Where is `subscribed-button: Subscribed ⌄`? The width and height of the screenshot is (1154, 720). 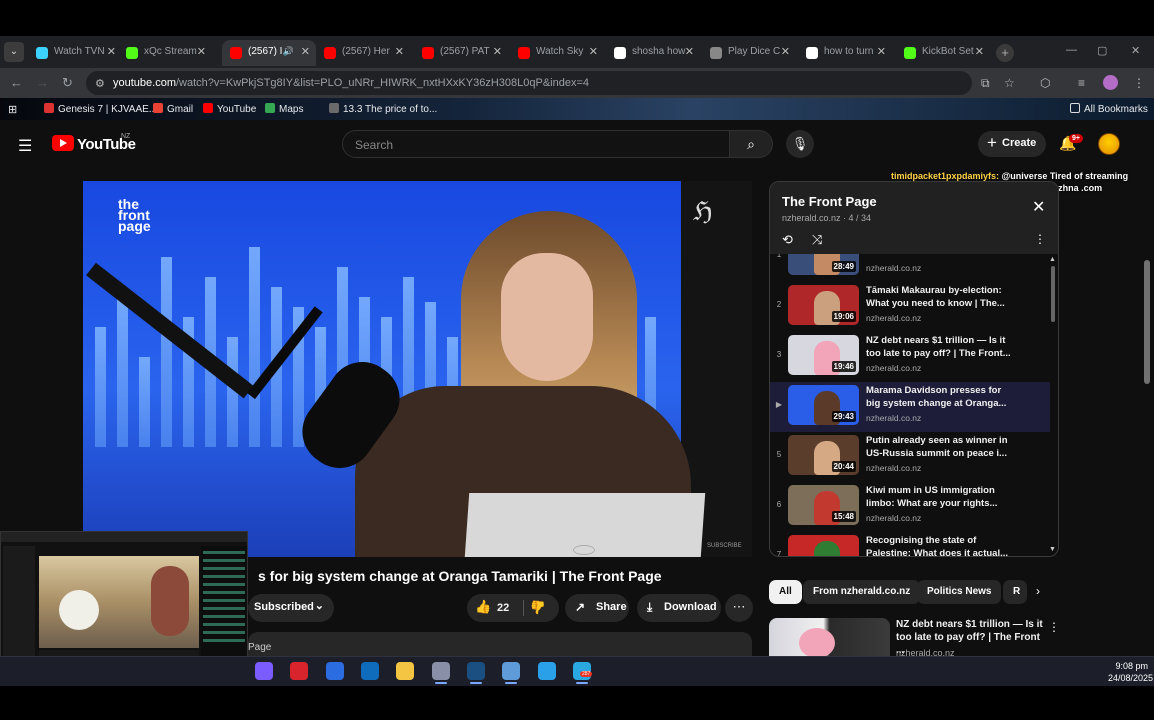 subscribed-button: Subscribed ⌄ is located at coordinates (291, 608).